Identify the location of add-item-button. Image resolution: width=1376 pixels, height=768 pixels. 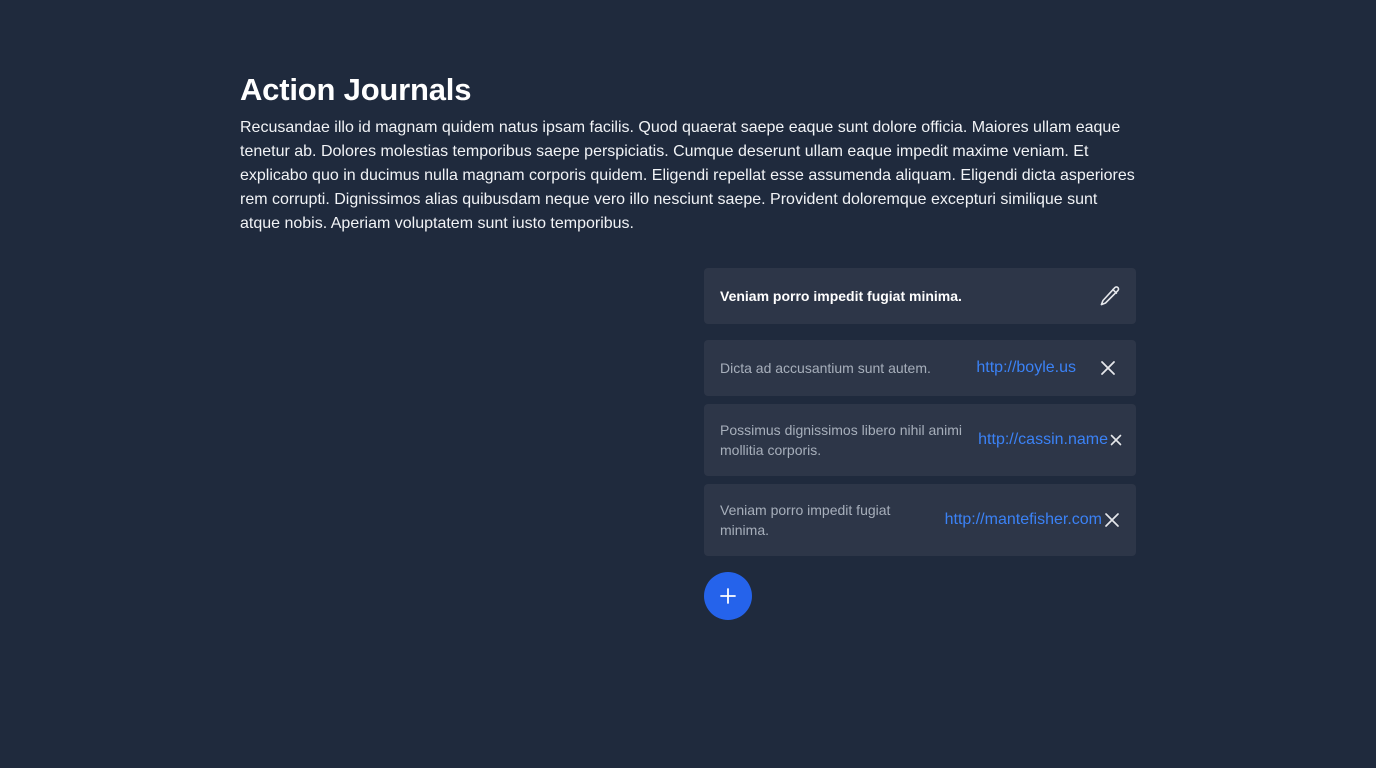
(728, 596).